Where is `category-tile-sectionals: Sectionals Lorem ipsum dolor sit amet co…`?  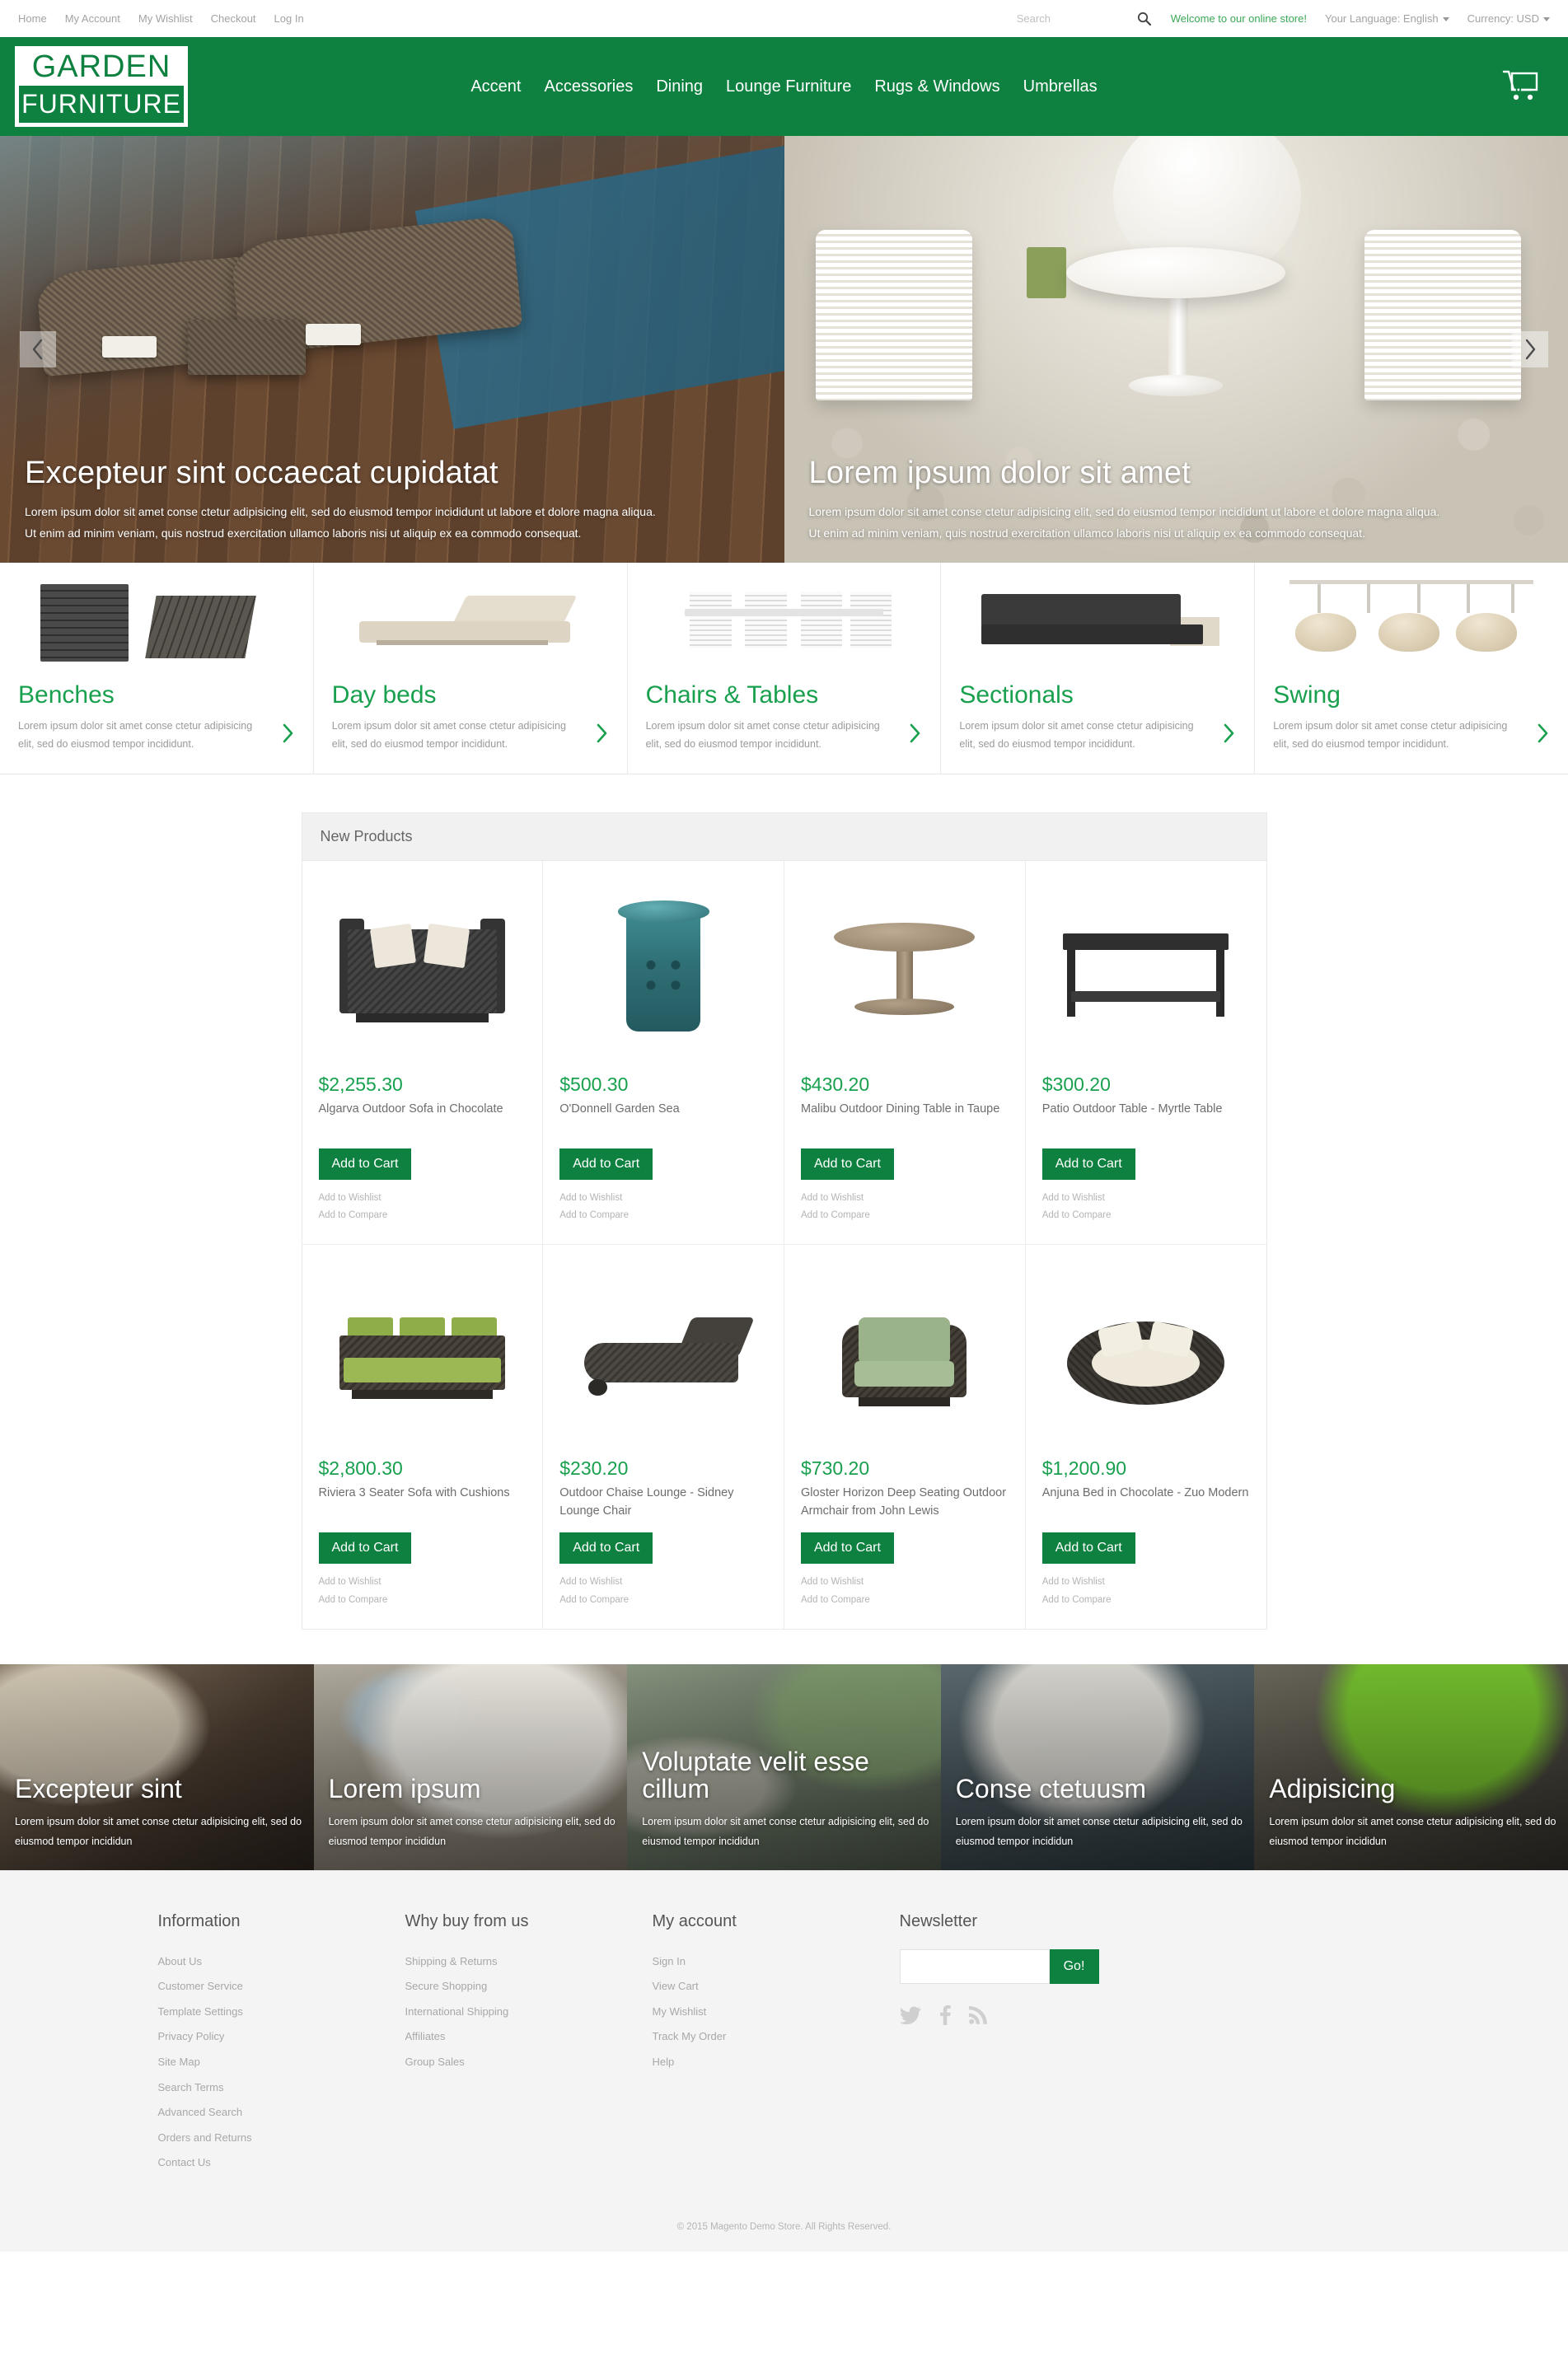
category-tile-sectionals: Sectionals Lorem ipsum dolor sit amet co… is located at coordinates (1098, 668).